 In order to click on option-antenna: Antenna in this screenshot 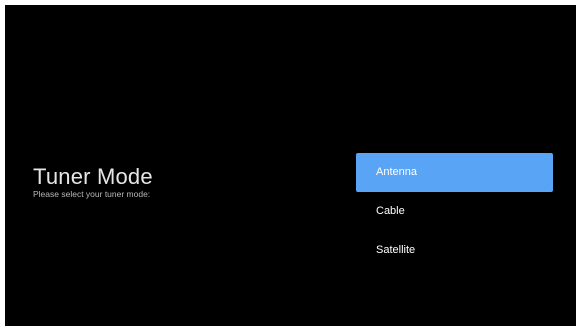, I will do `click(454, 172)`.